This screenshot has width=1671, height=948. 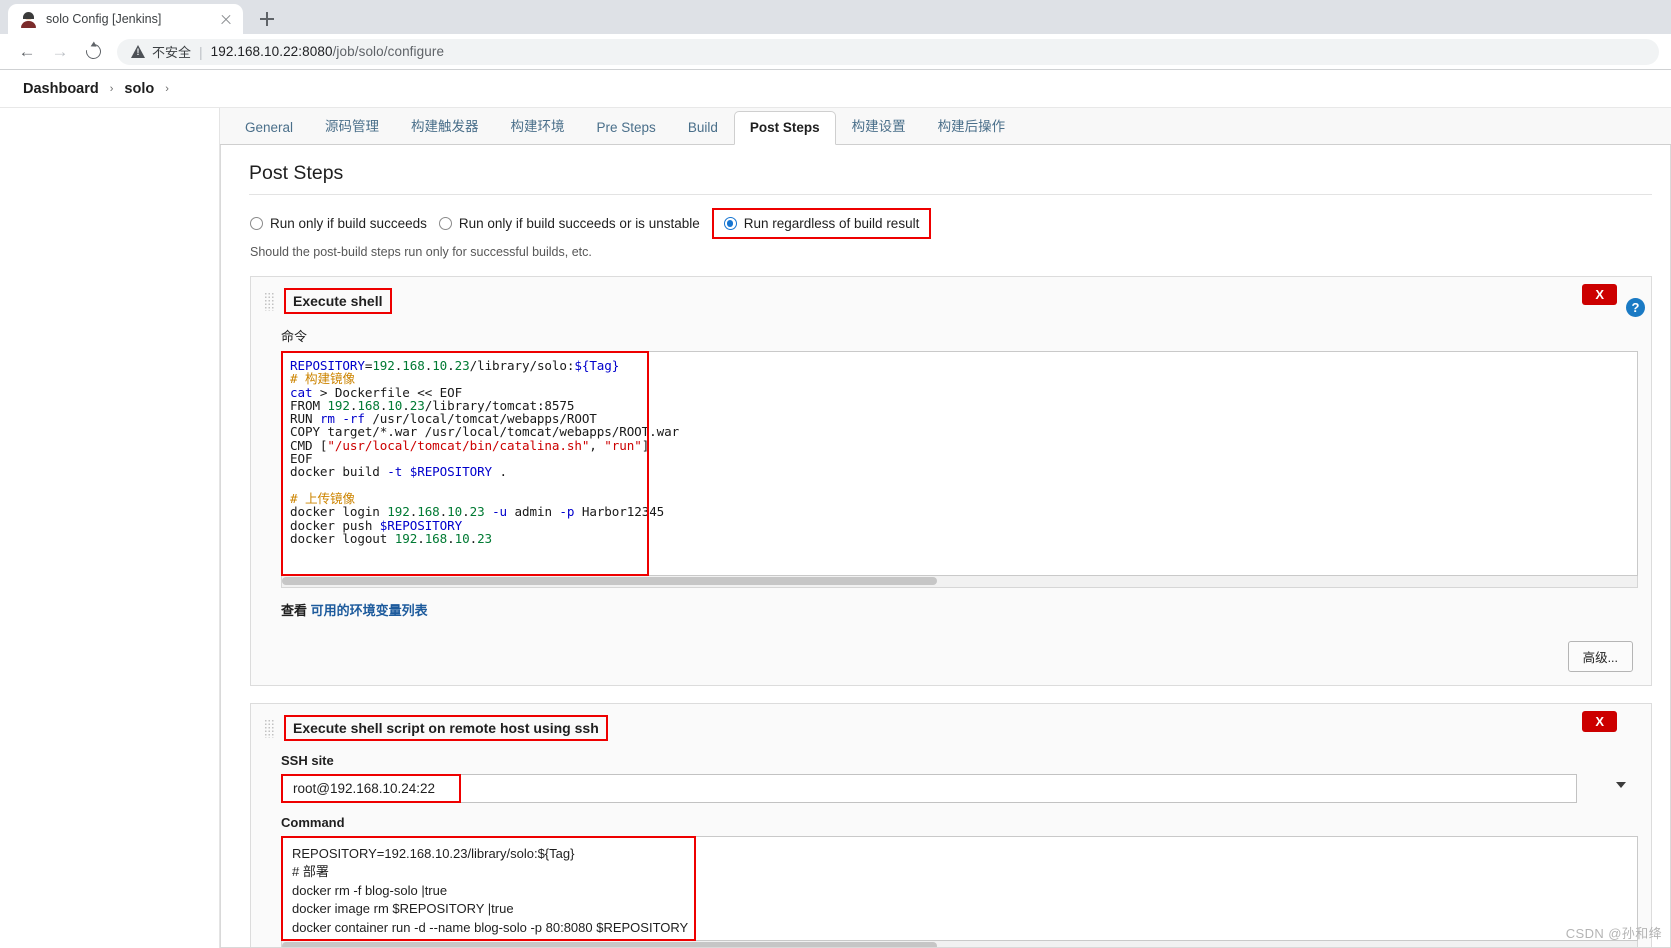 I want to click on drag-handle-icon-ssh, so click(x=269, y=728).